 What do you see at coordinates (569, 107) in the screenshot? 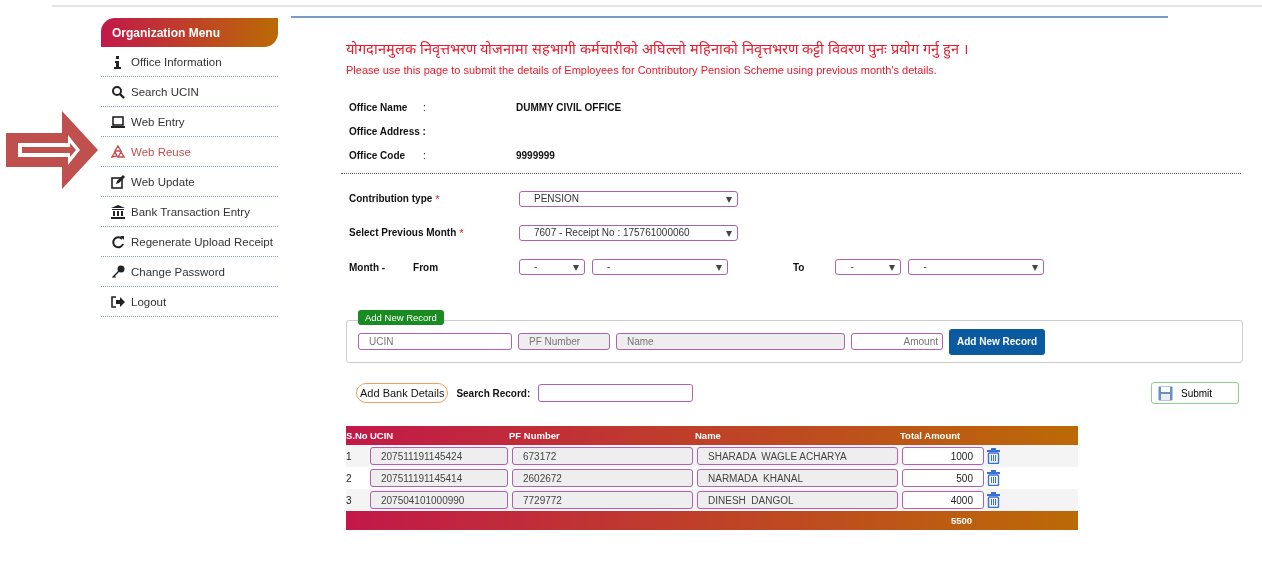
I see `field-value: DUMMY CIVIL OFFICE` at bounding box center [569, 107].